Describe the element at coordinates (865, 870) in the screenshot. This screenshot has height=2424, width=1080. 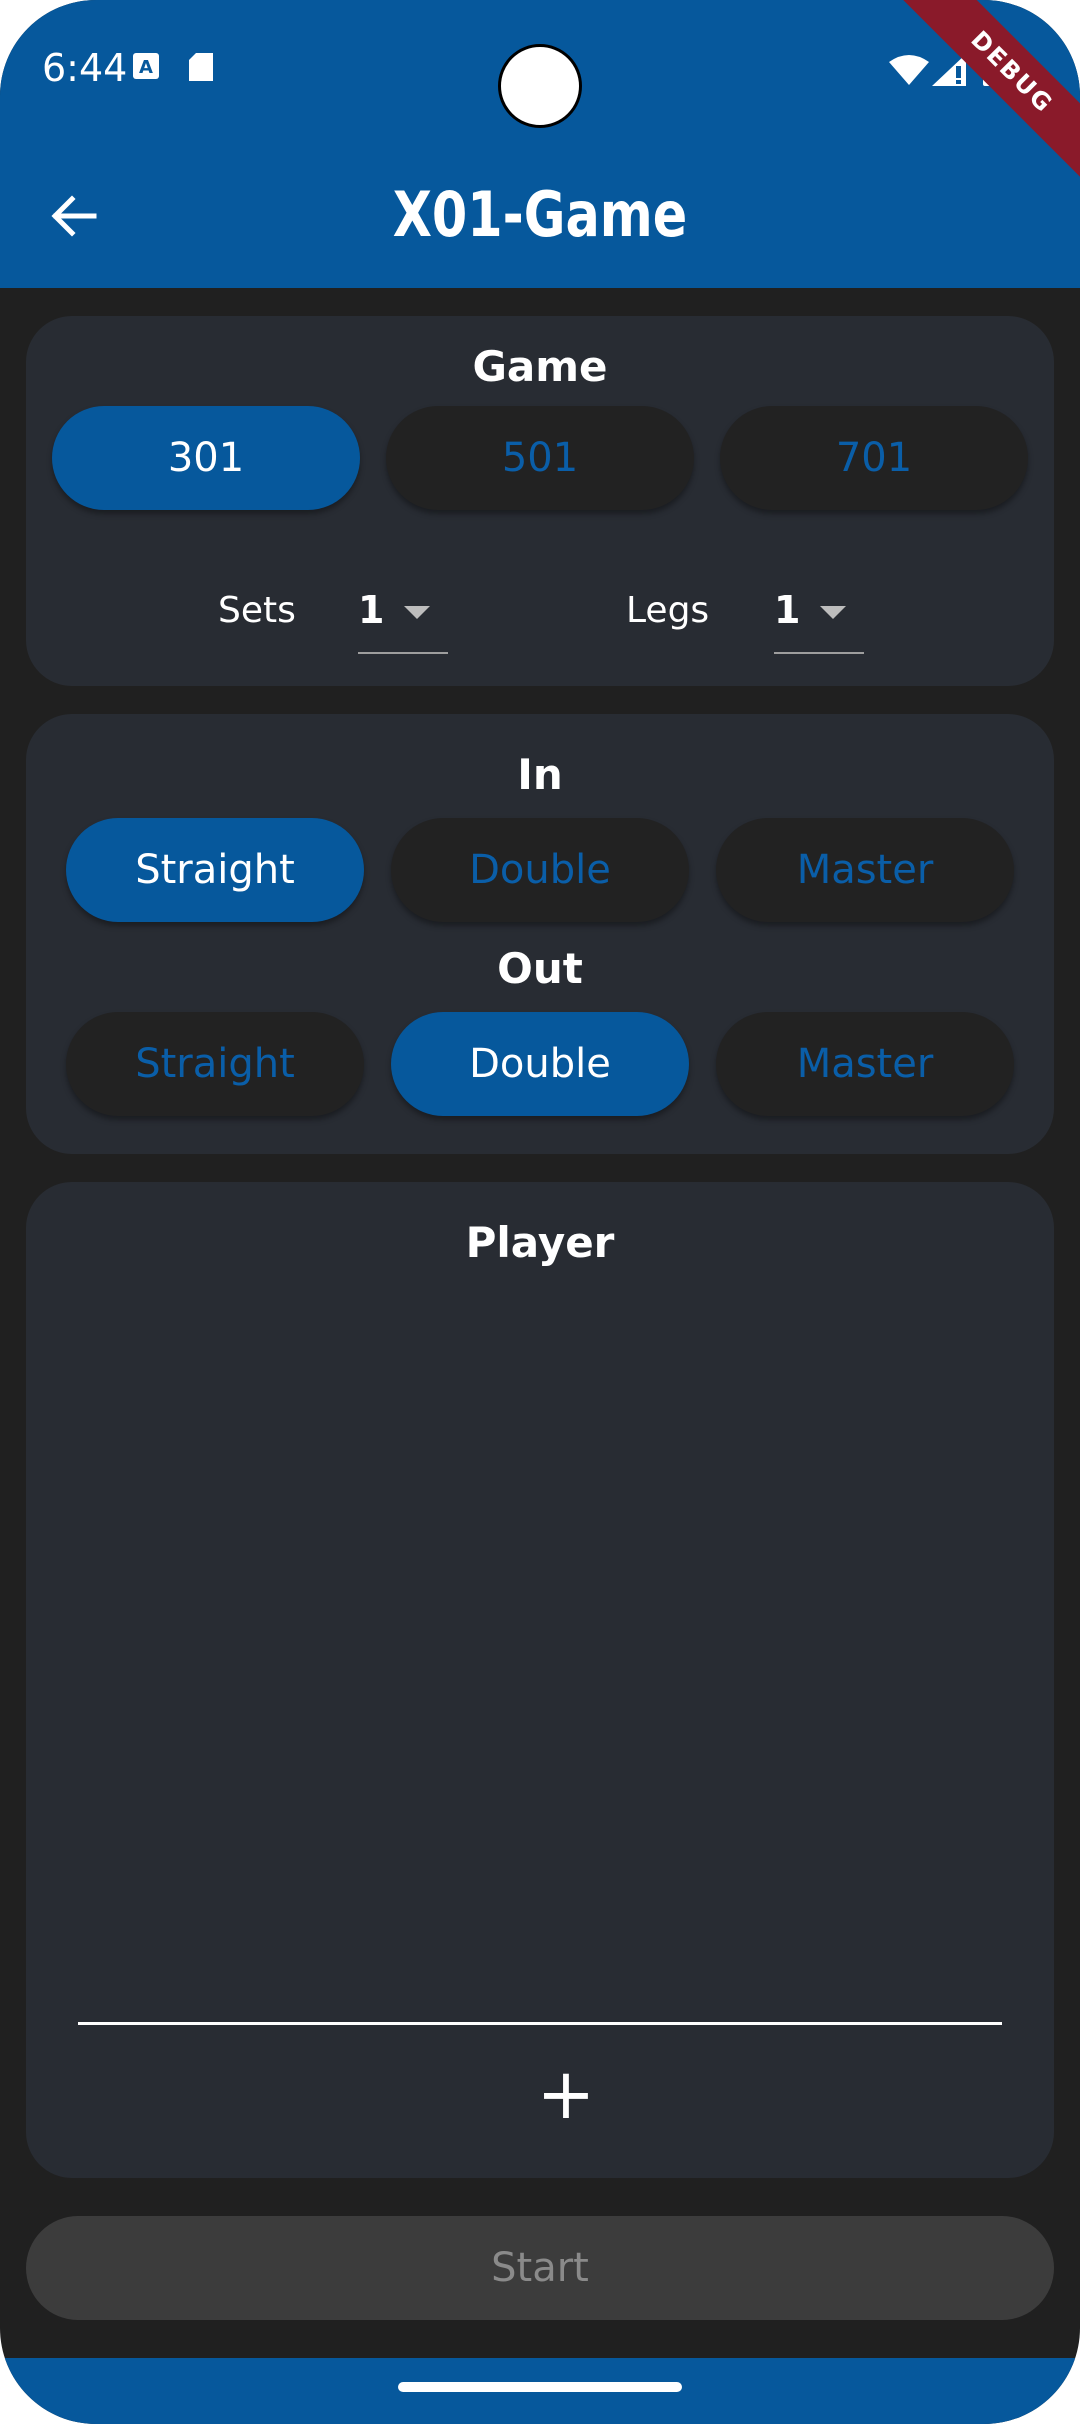
I see `in-option-master: Master` at that location.